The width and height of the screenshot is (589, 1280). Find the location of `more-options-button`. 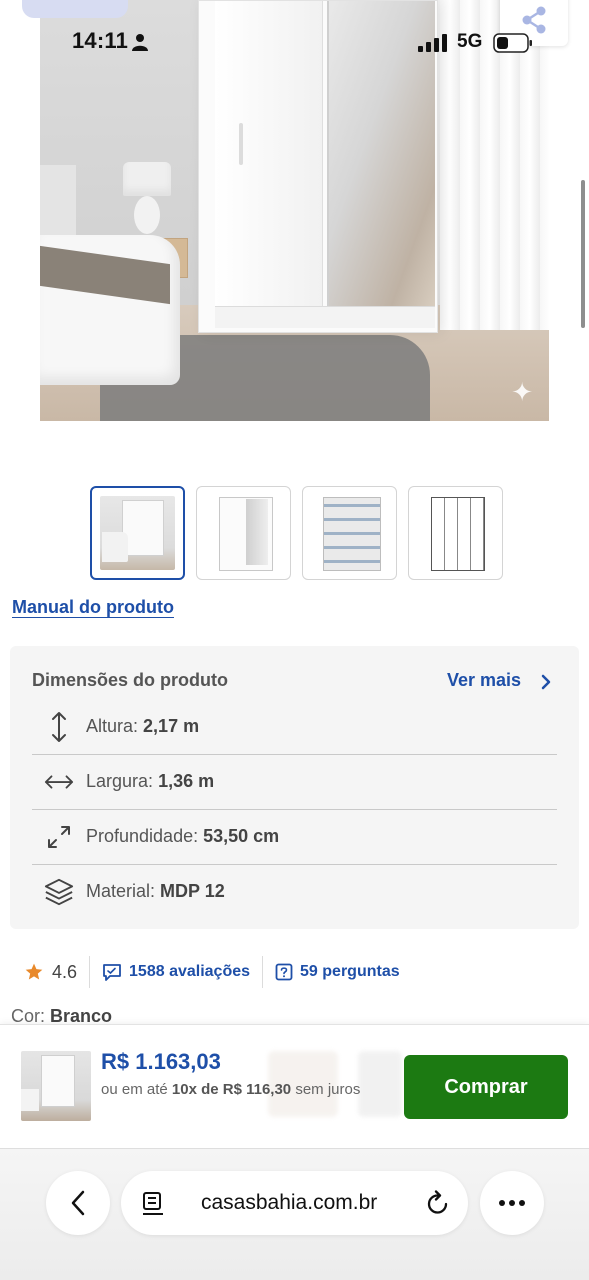

more-options-button is located at coordinates (512, 1203).